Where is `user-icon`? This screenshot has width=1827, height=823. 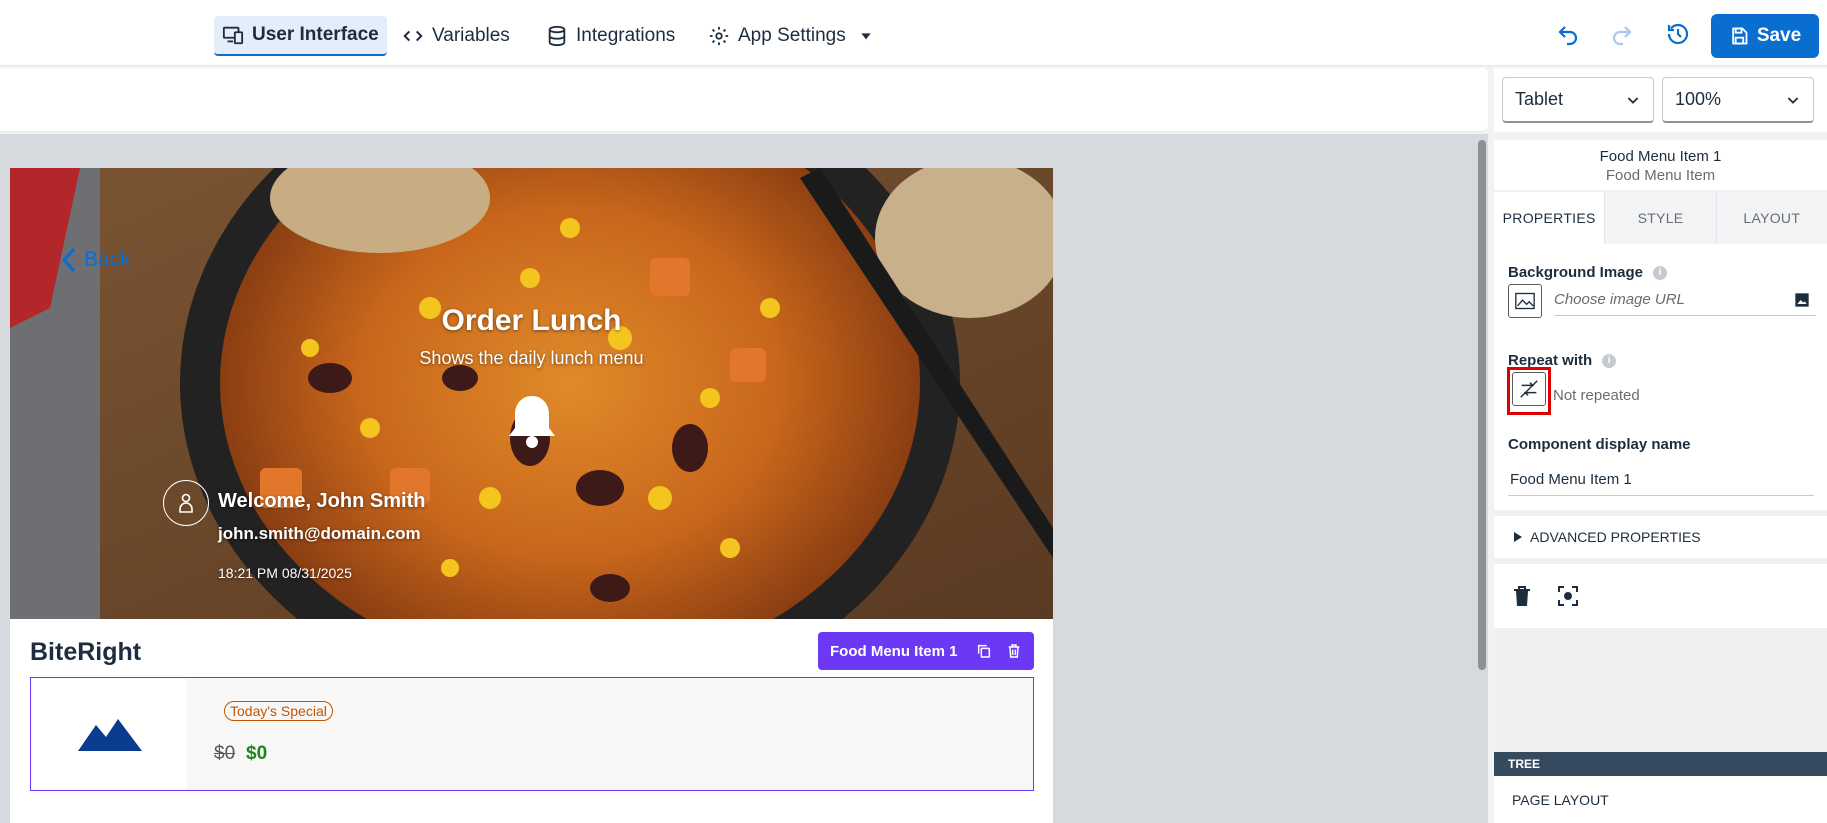
user-icon is located at coordinates (186, 503).